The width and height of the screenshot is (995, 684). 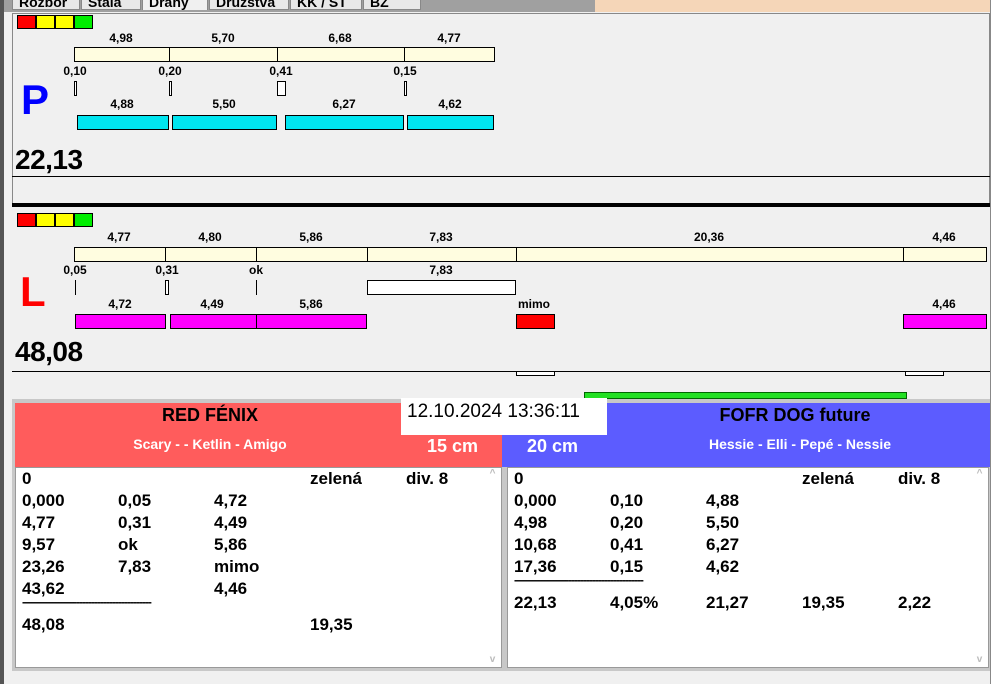 What do you see at coordinates (75, 270) in the screenshot?
I see `penalty-time: 0,05` at bounding box center [75, 270].